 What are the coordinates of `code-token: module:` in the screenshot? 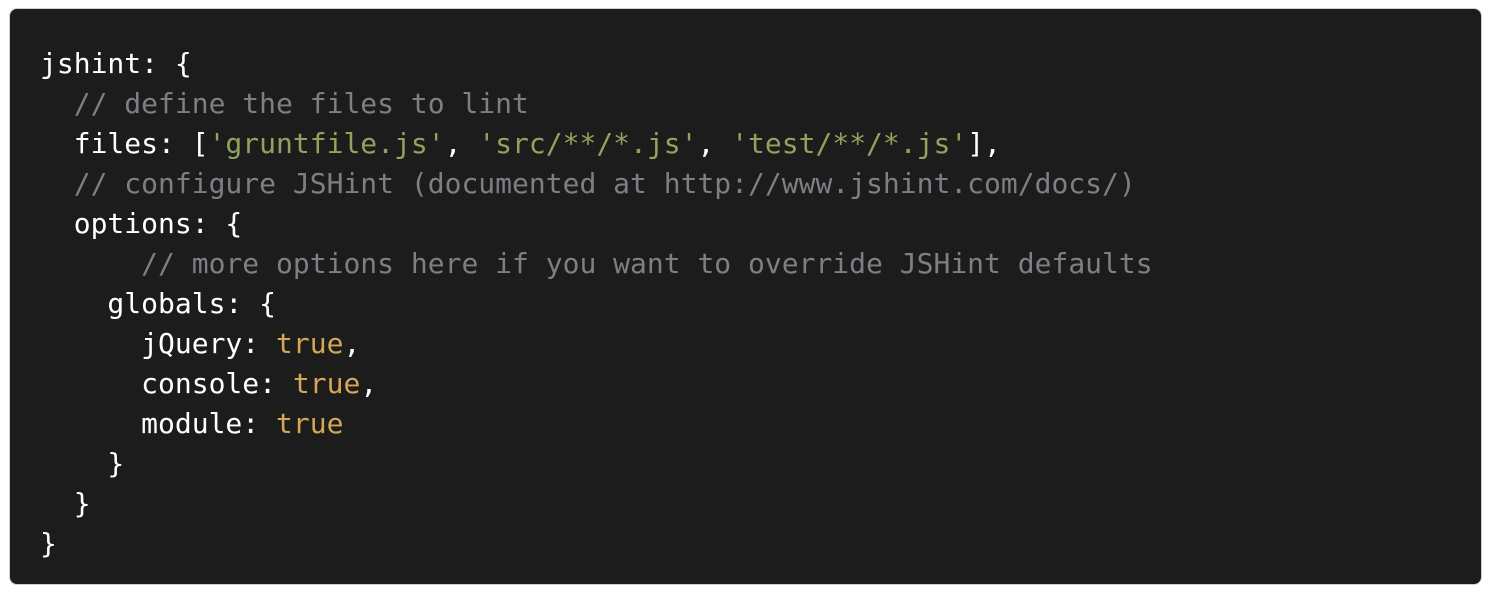 It's located at (158, 423).